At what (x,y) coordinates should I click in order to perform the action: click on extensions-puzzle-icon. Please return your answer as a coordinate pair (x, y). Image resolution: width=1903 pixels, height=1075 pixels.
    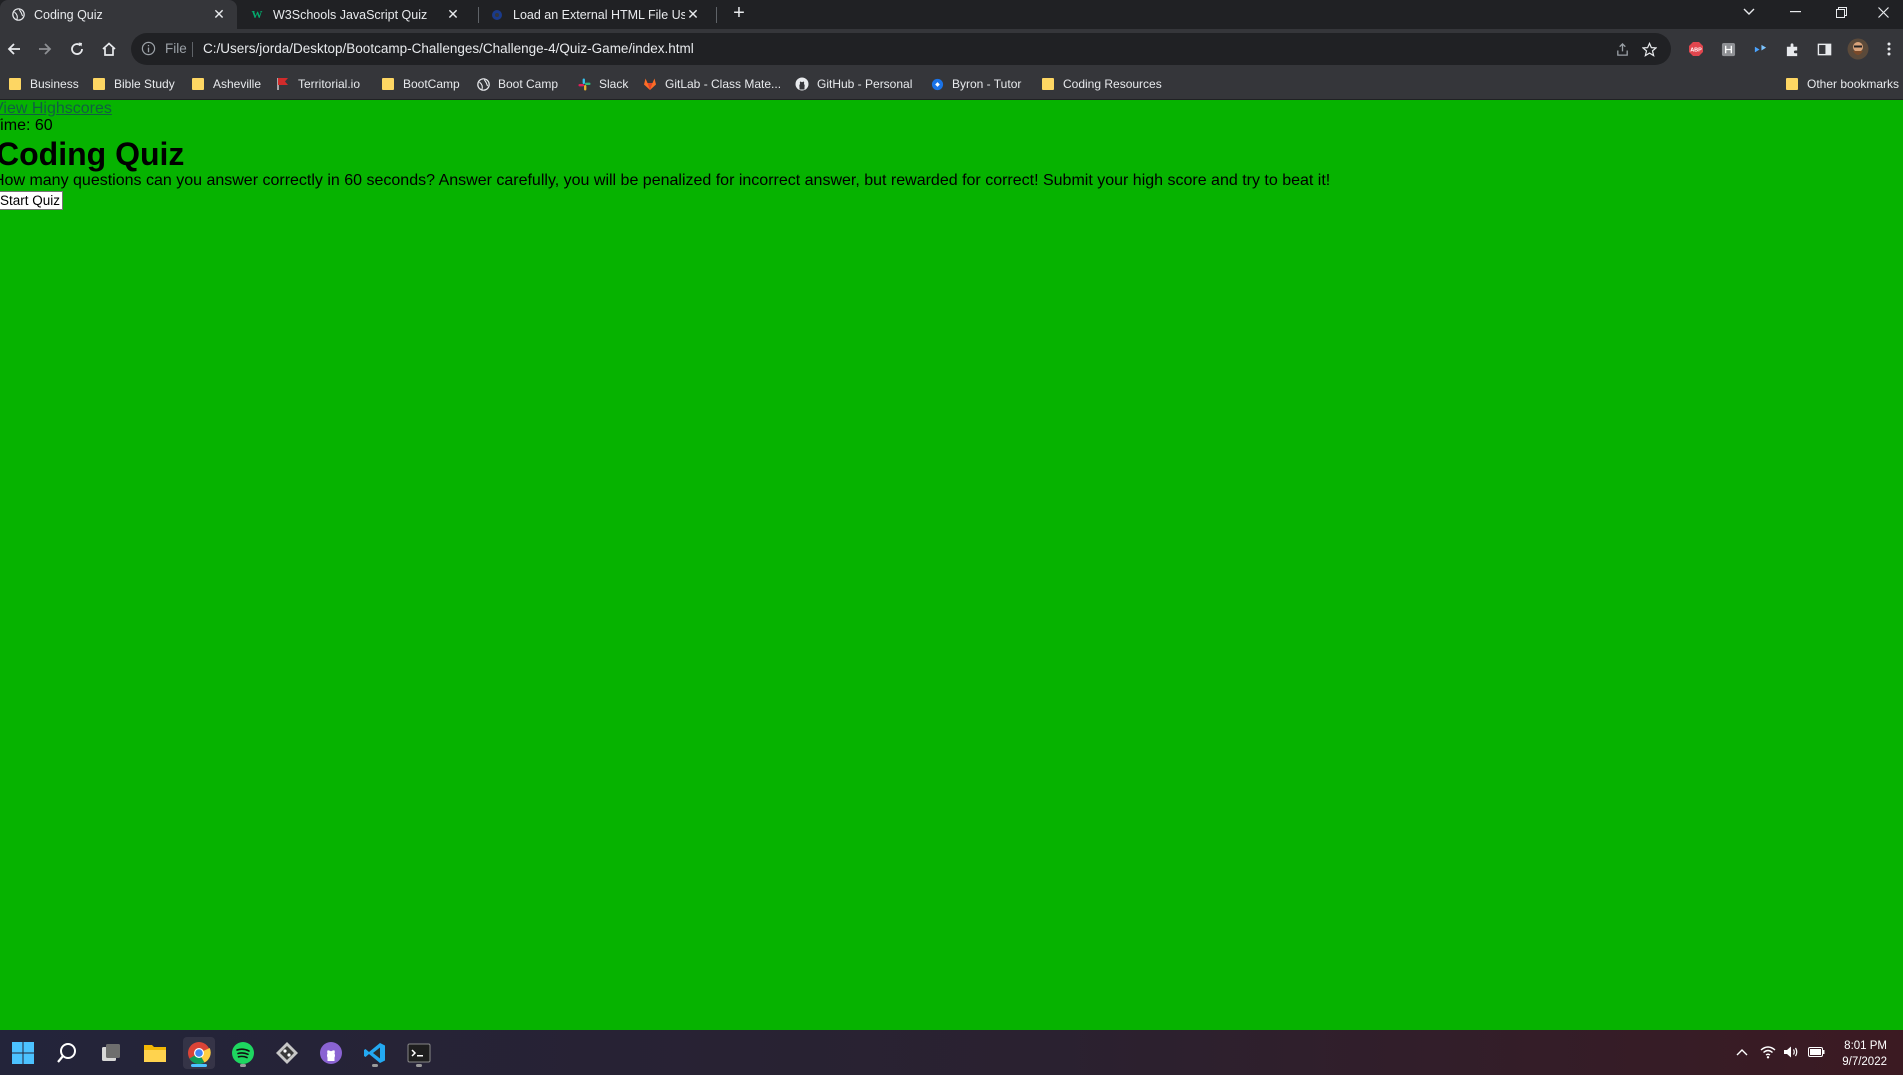
    Looking at the image, I should click on (1792, 49).